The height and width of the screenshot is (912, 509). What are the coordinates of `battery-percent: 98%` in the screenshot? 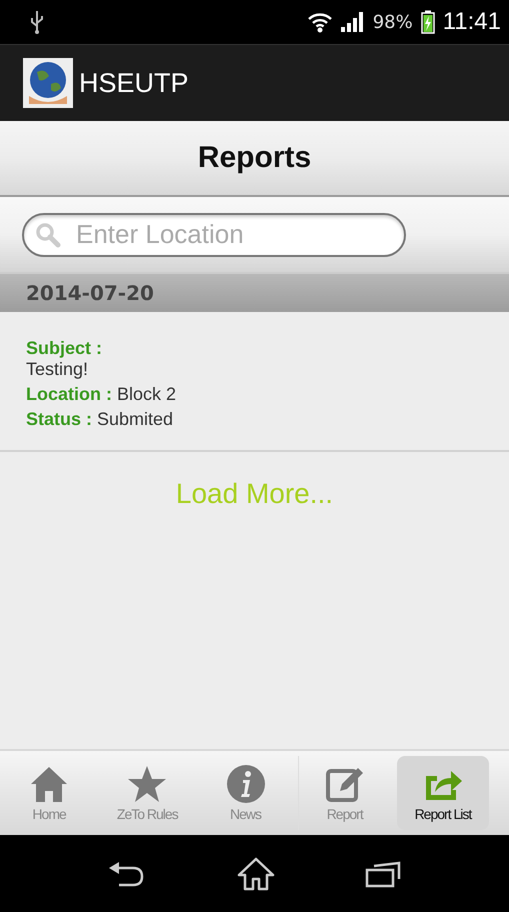 It's located at (392, 22).